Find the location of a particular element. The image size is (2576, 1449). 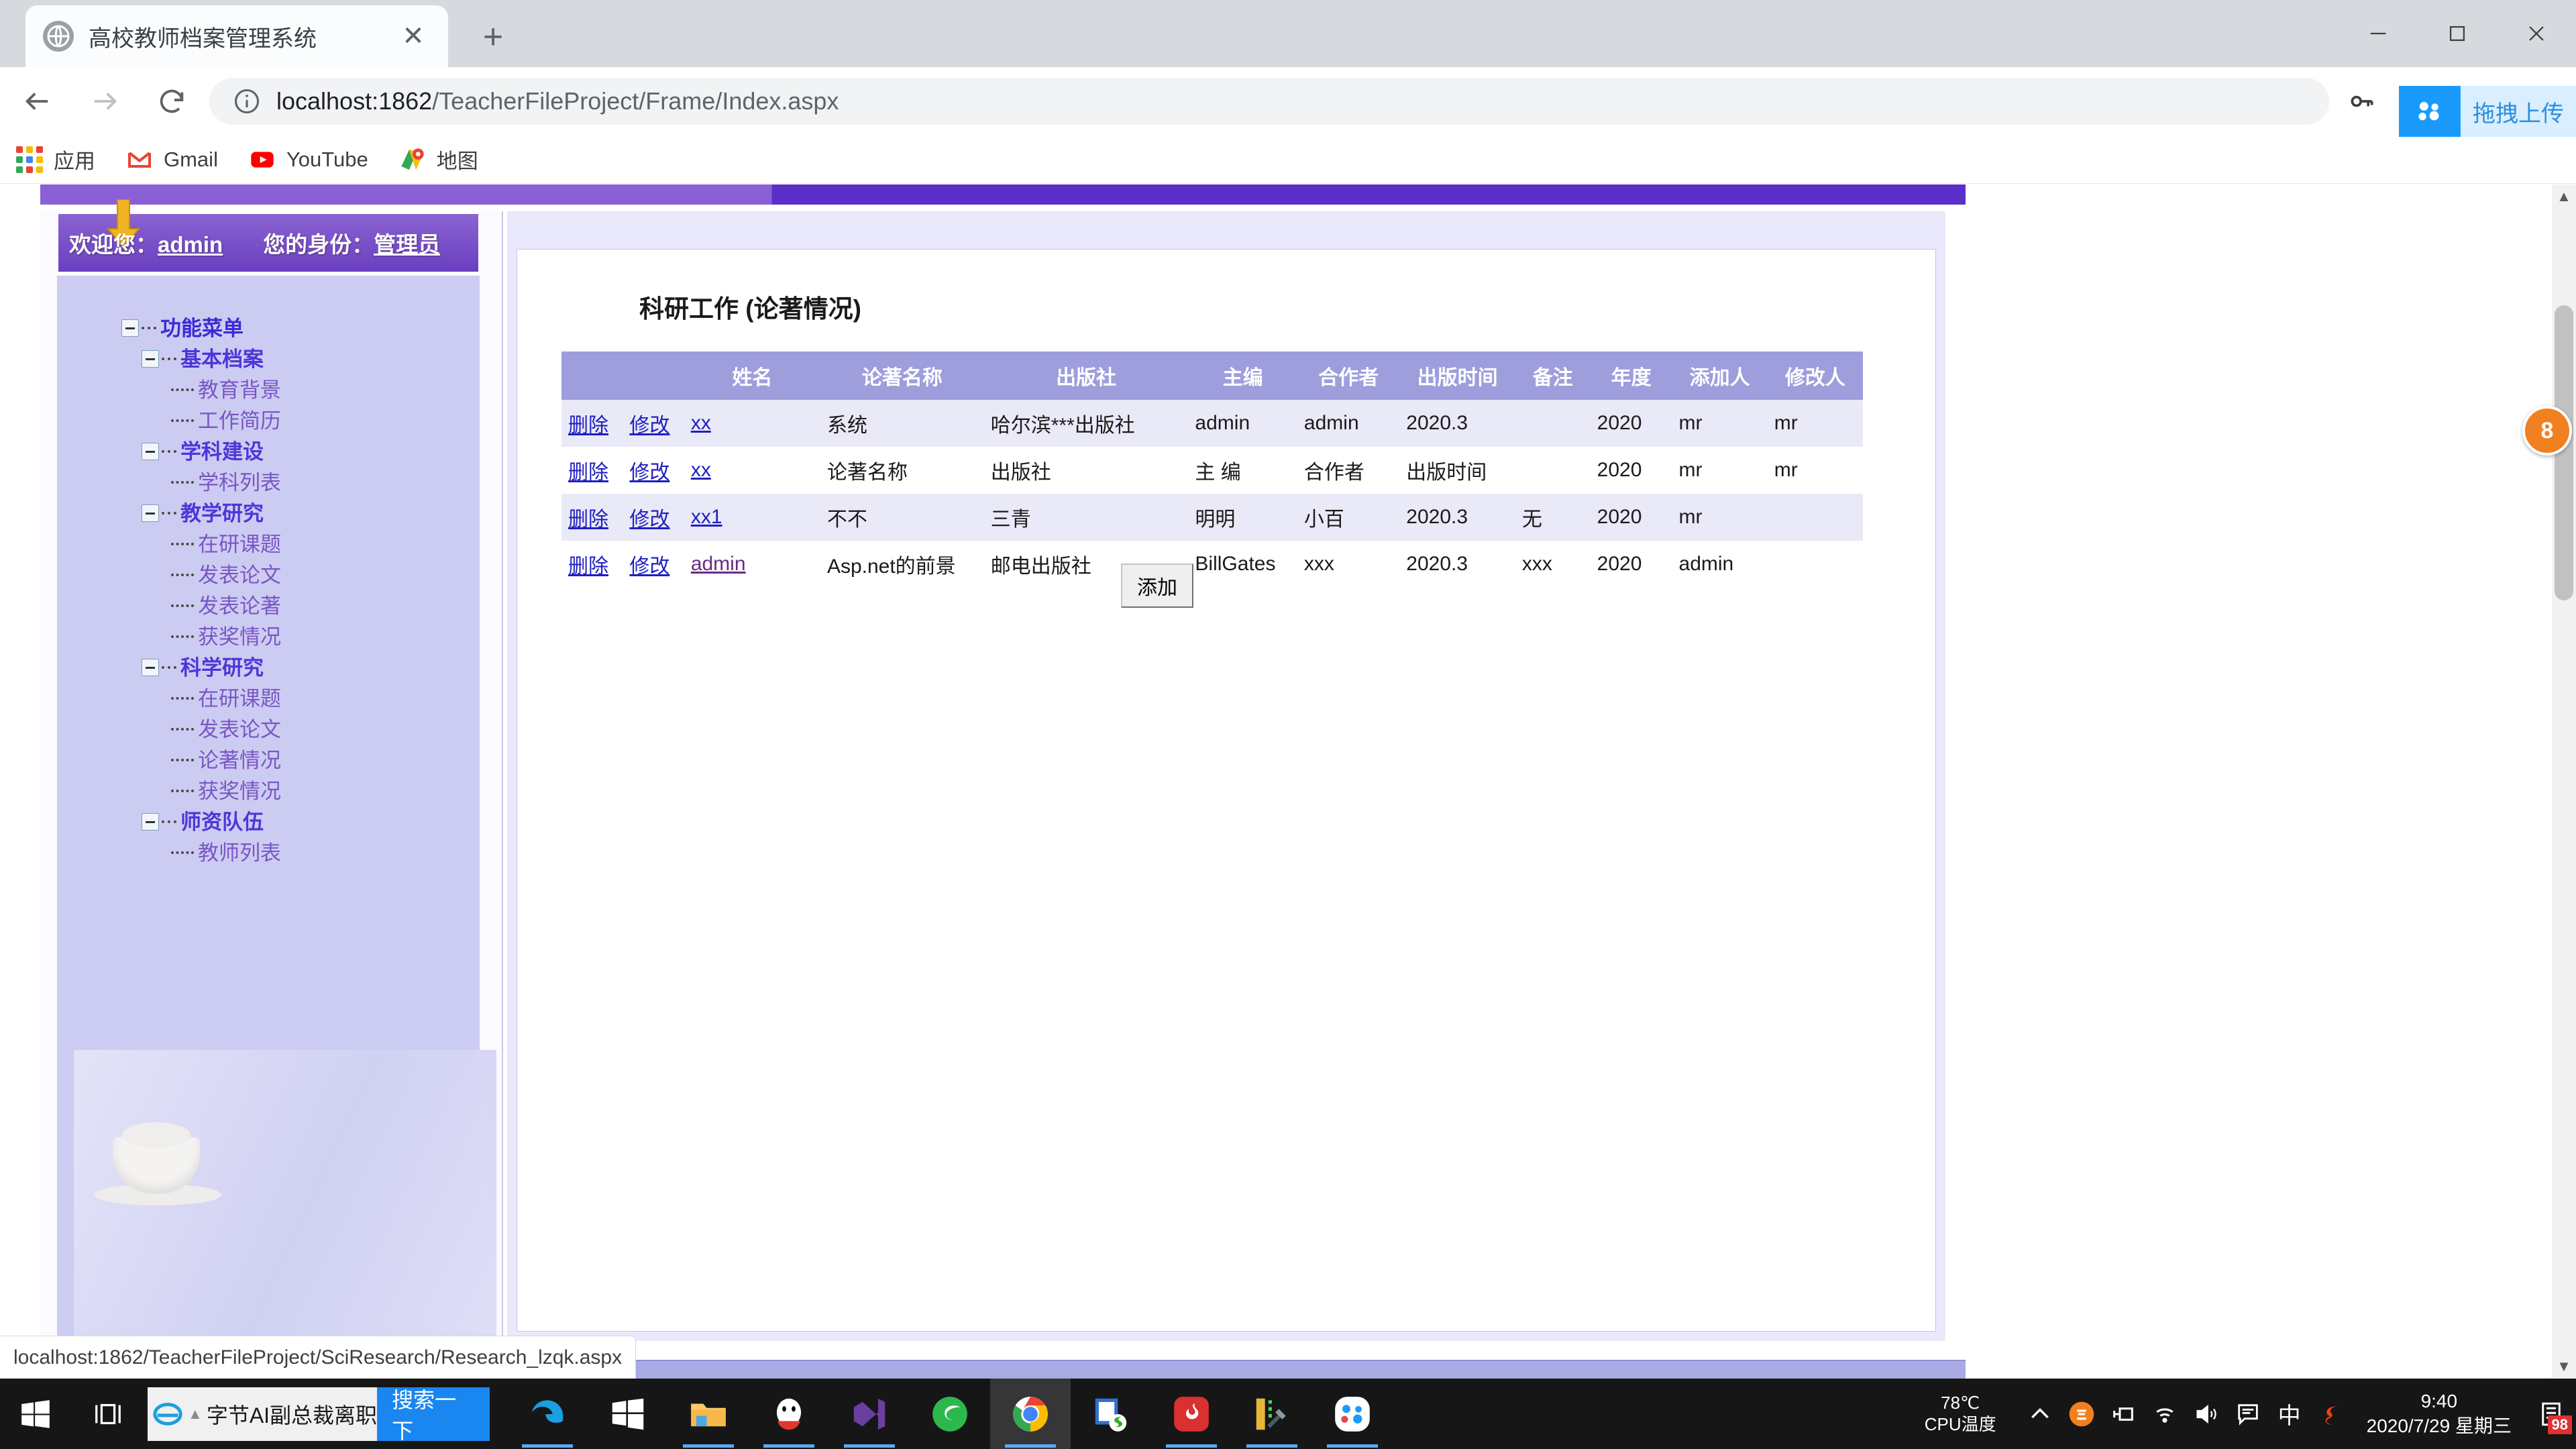

tree-item-9: 发表论著 is located at coordinates (268, 605).